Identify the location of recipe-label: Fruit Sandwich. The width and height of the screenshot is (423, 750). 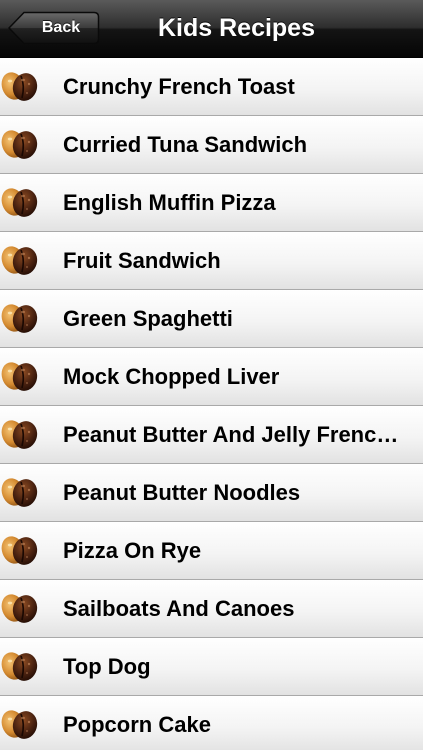
(142, 260).